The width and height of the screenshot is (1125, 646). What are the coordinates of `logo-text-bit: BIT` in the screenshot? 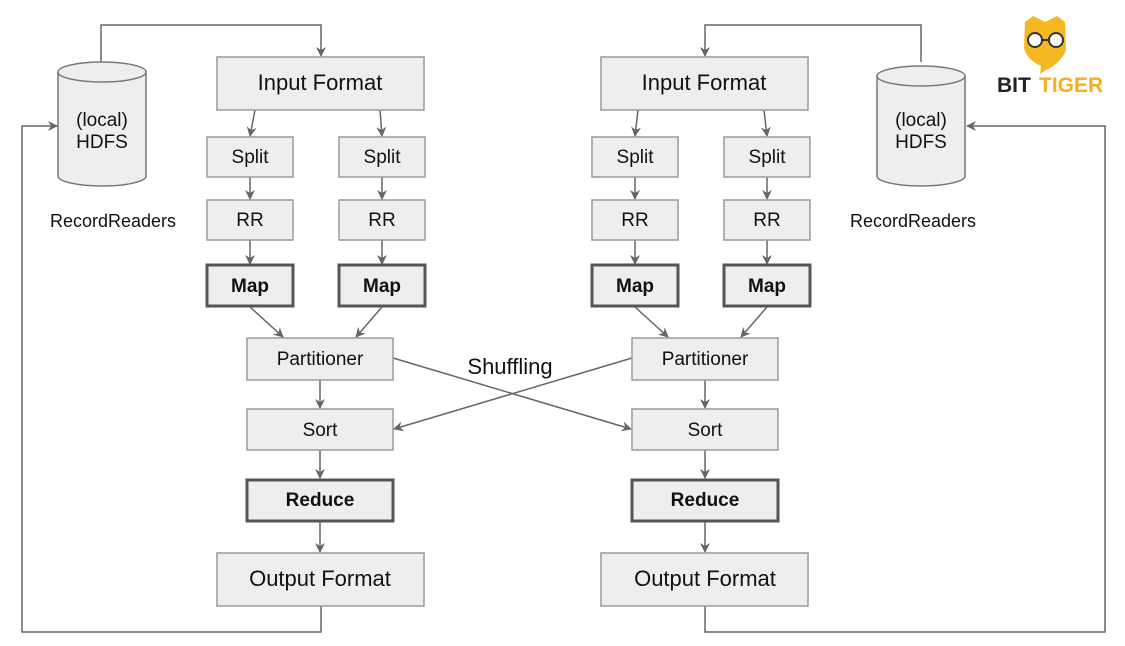 It's located at (1014, 85).